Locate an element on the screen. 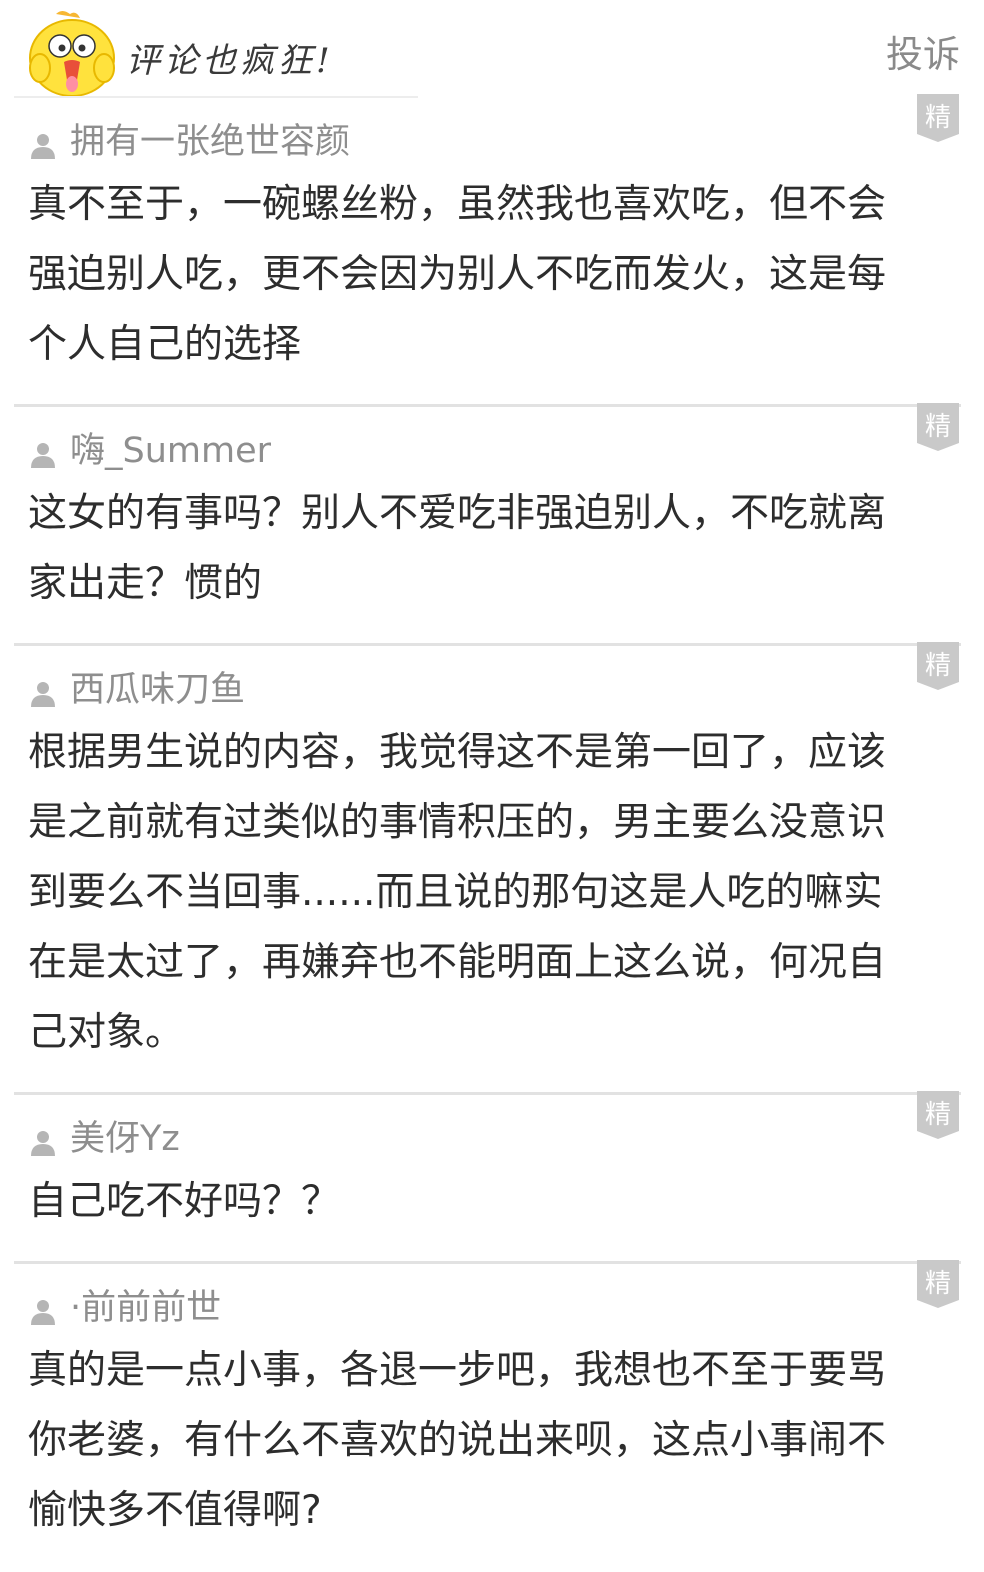  user-row: 拥有一张绝世容颜 is located at coordinates (474, 142).